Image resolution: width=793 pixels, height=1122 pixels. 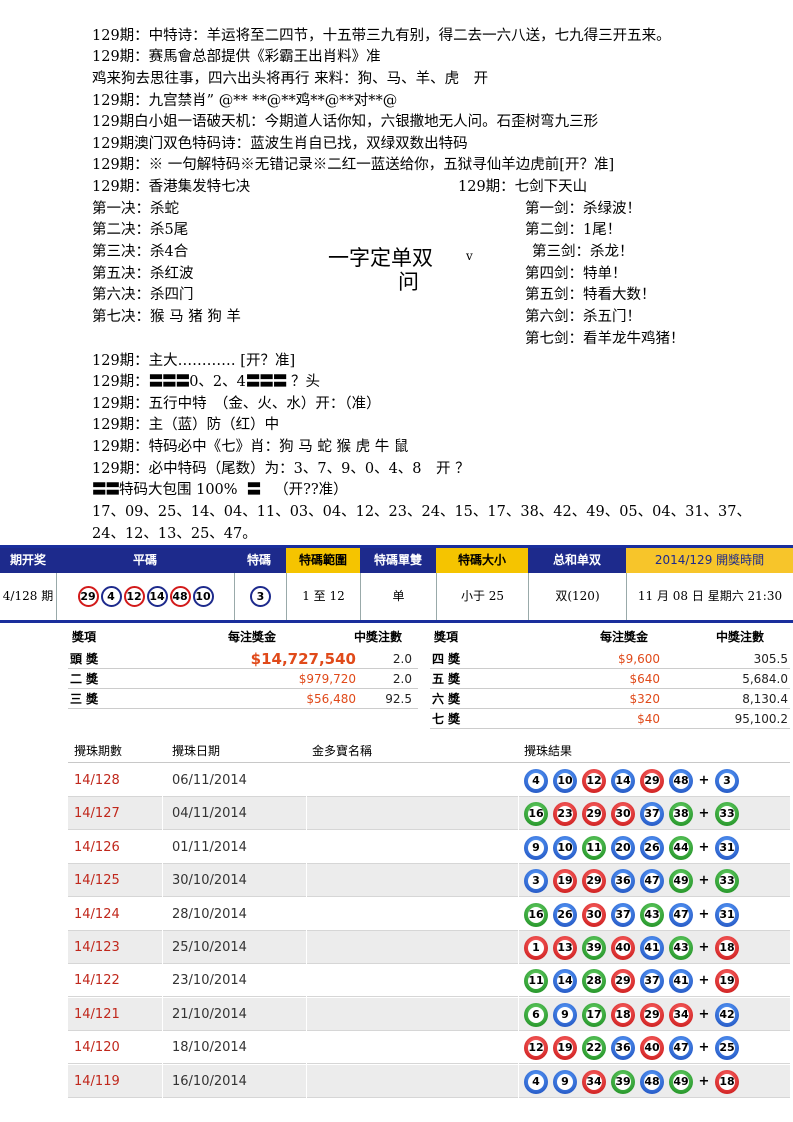 What do you see at coordinates (209, 914) in the screenshot?
I see `draw-date: 28/10/2014` at bounding box center [209, 914].